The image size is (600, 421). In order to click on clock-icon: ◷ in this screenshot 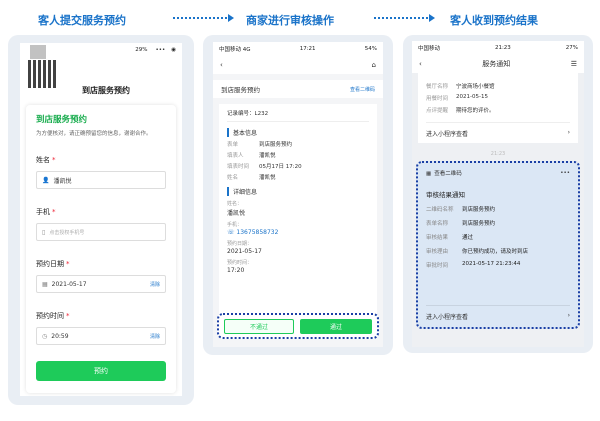, I will do `click(45, 336)`.